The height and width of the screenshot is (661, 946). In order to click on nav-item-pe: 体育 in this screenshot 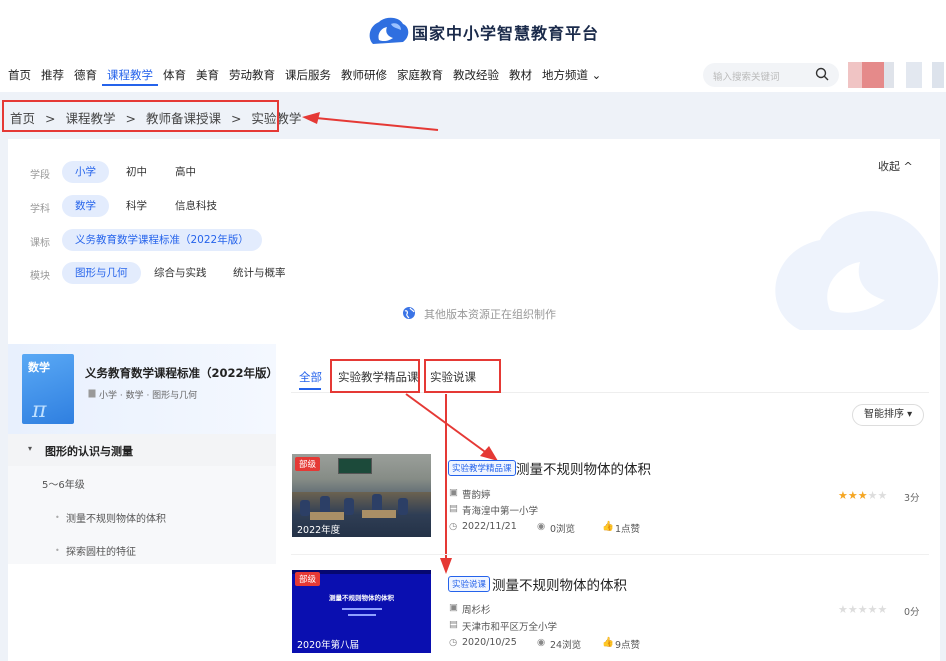, I will do `click(174, 76)`.